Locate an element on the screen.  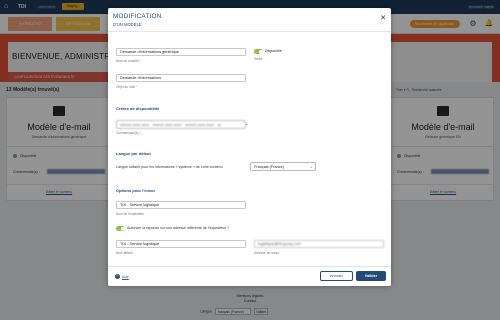
sender-name-input: TDI - Service logistique is located at coordinates (181, 205).